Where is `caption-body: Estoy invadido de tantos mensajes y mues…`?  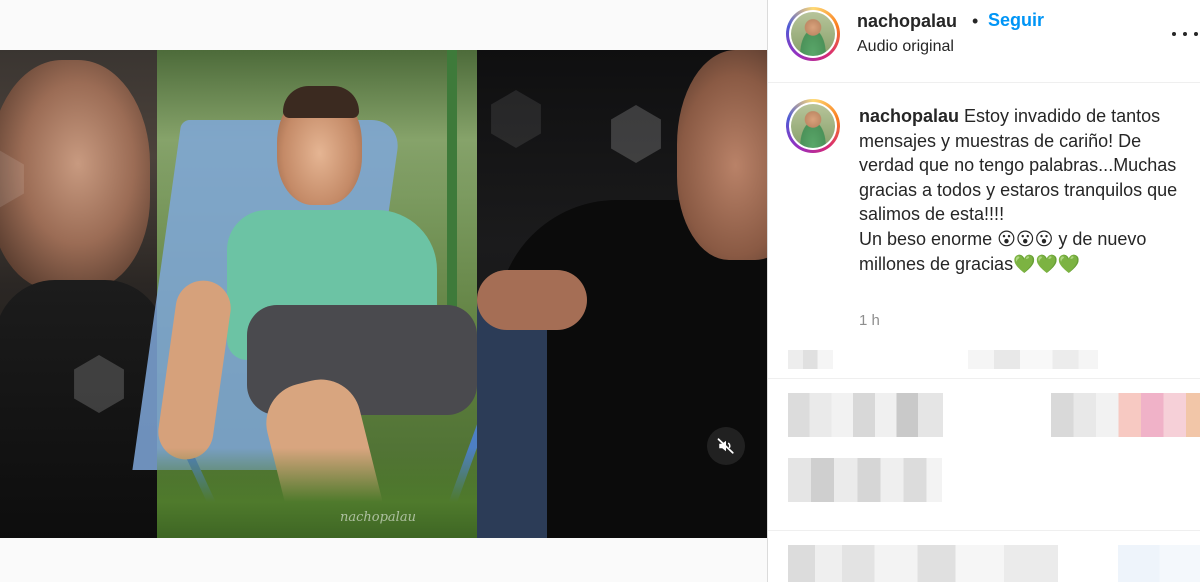
caption-body: Estoy invadido de tantos mensajes y mues… is located at coordinates (1018, 190).